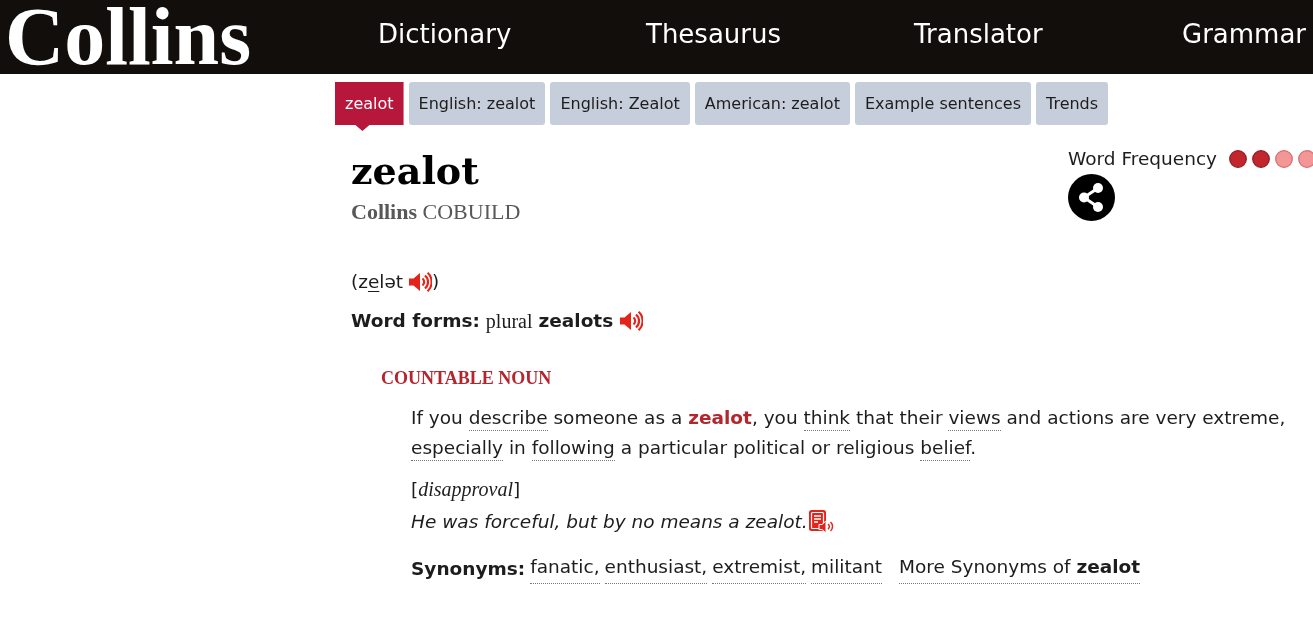 The width and height of the screenshot is (1313, 618). Describe the element at coordinates (656, 568) in the screenshot. I see `synonym-link: enthusiast,` at that location.